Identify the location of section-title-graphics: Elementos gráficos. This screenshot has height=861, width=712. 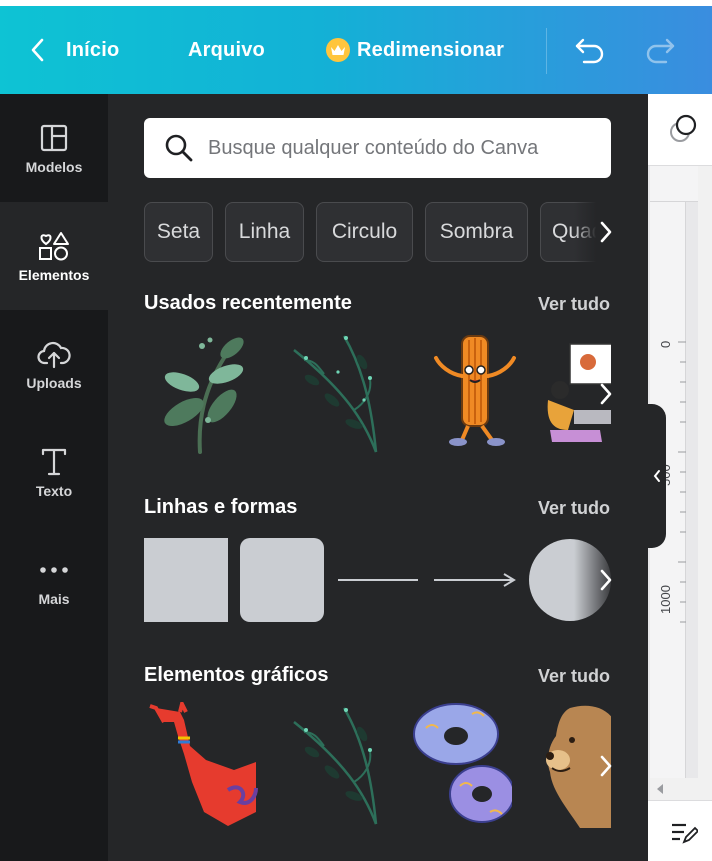
(236, 675).